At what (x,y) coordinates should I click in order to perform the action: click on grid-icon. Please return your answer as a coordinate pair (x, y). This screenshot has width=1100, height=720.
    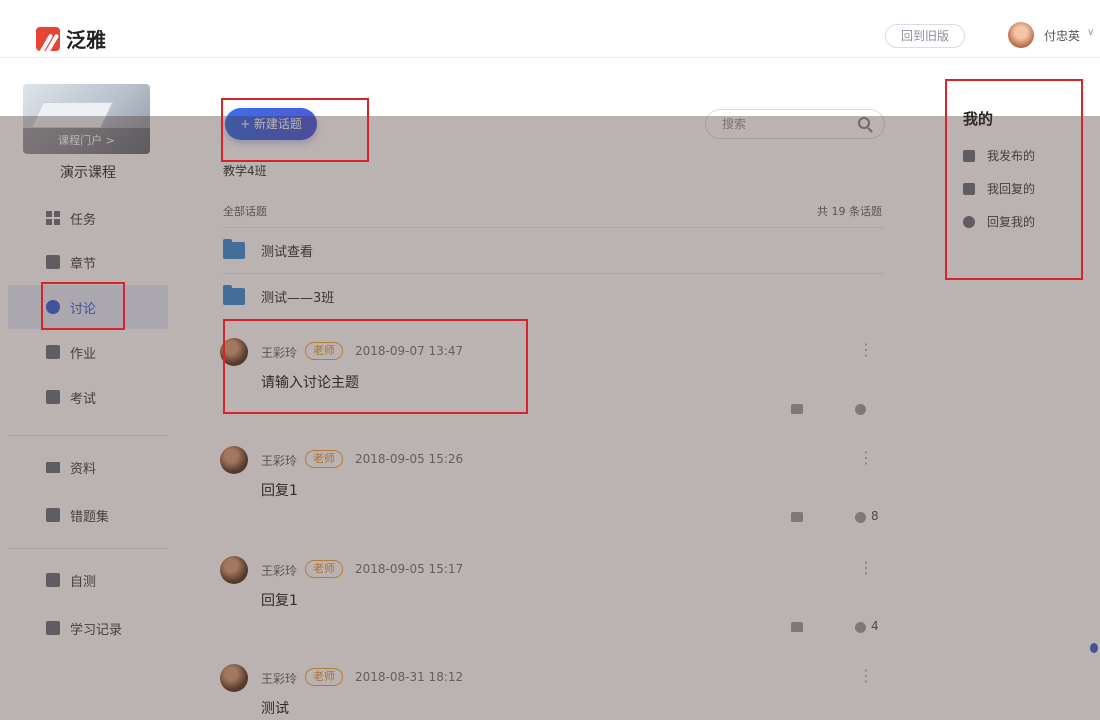
    Looking at the image, I should click on (53, 218).